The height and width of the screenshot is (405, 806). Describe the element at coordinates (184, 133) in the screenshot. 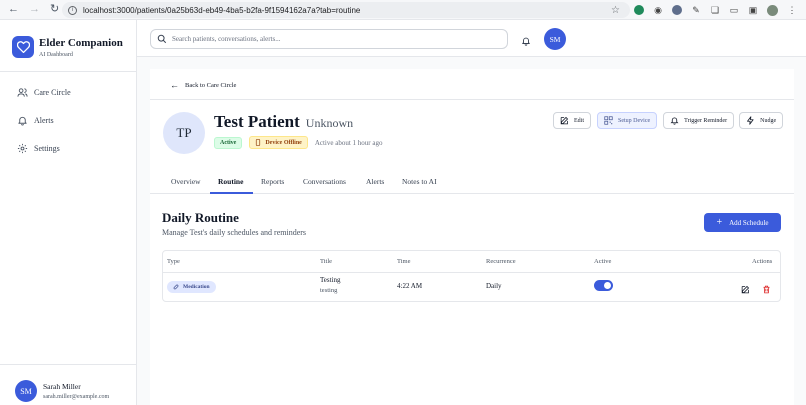

I see `patient-avatar: TP` at that location.